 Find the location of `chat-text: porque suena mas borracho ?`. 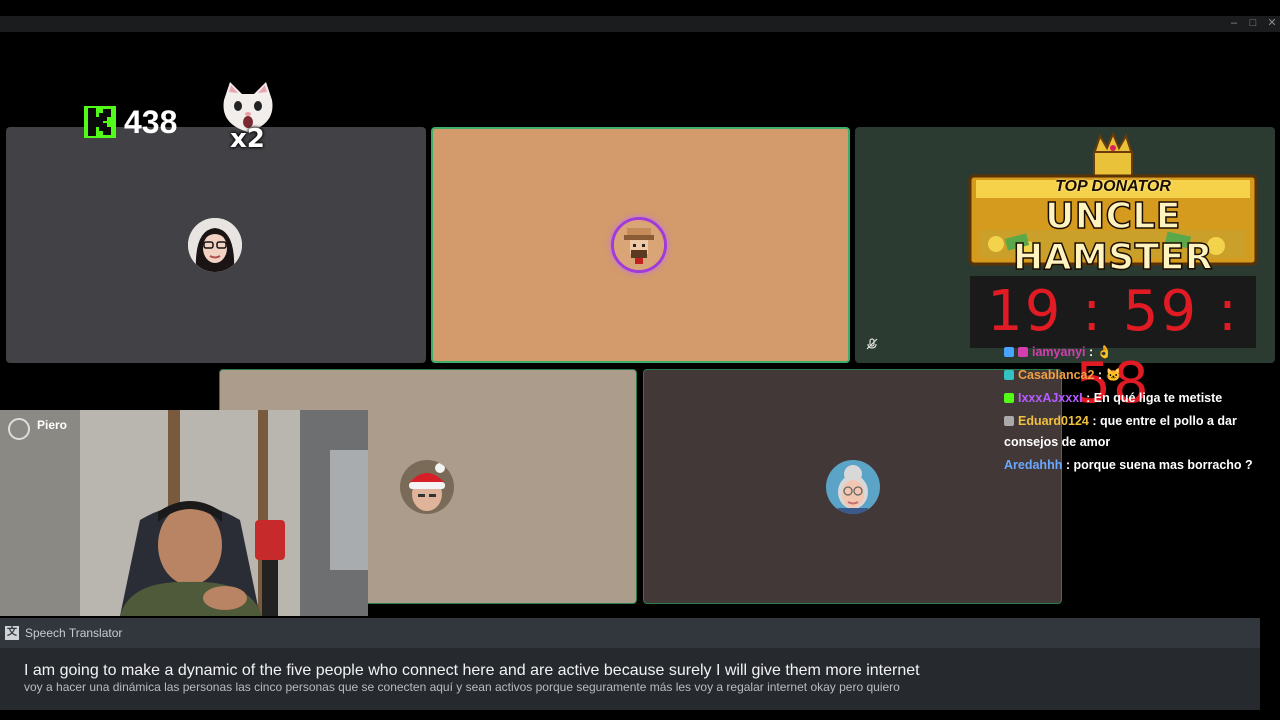

chat-text: porque suena mas borracho ? is located at coordinates (1163, 465).